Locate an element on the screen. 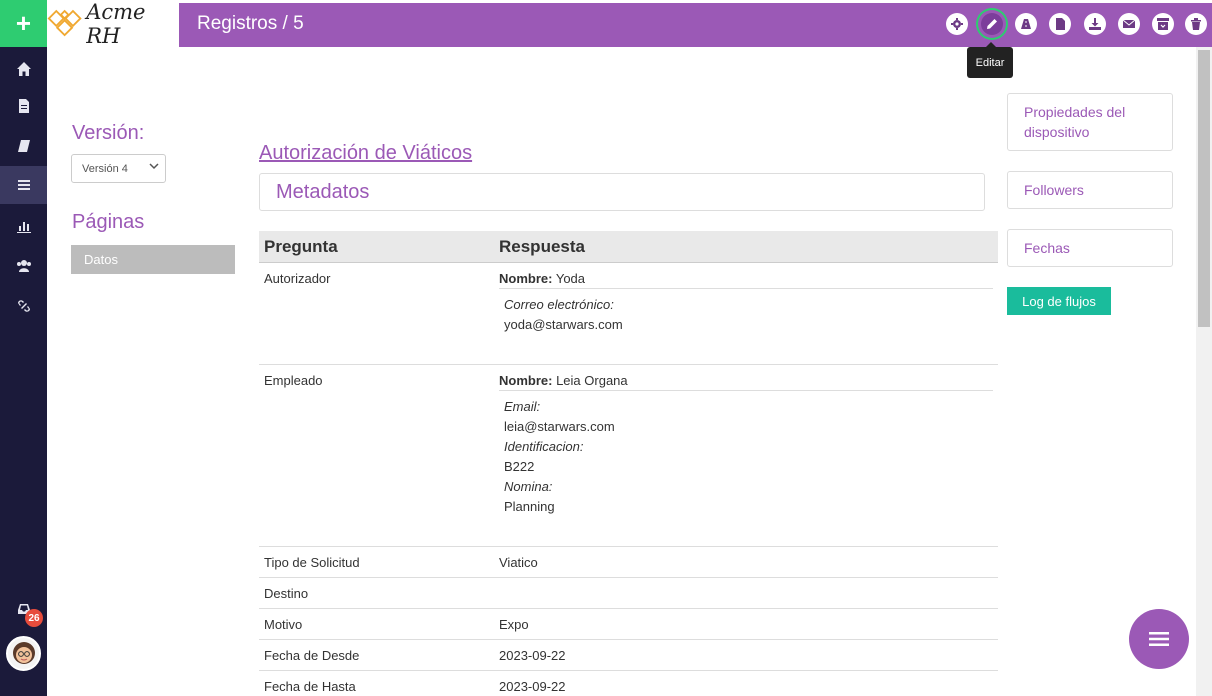  table-row: Fecha de Desde 2023-09-22 is located at coordinates (628, 655).